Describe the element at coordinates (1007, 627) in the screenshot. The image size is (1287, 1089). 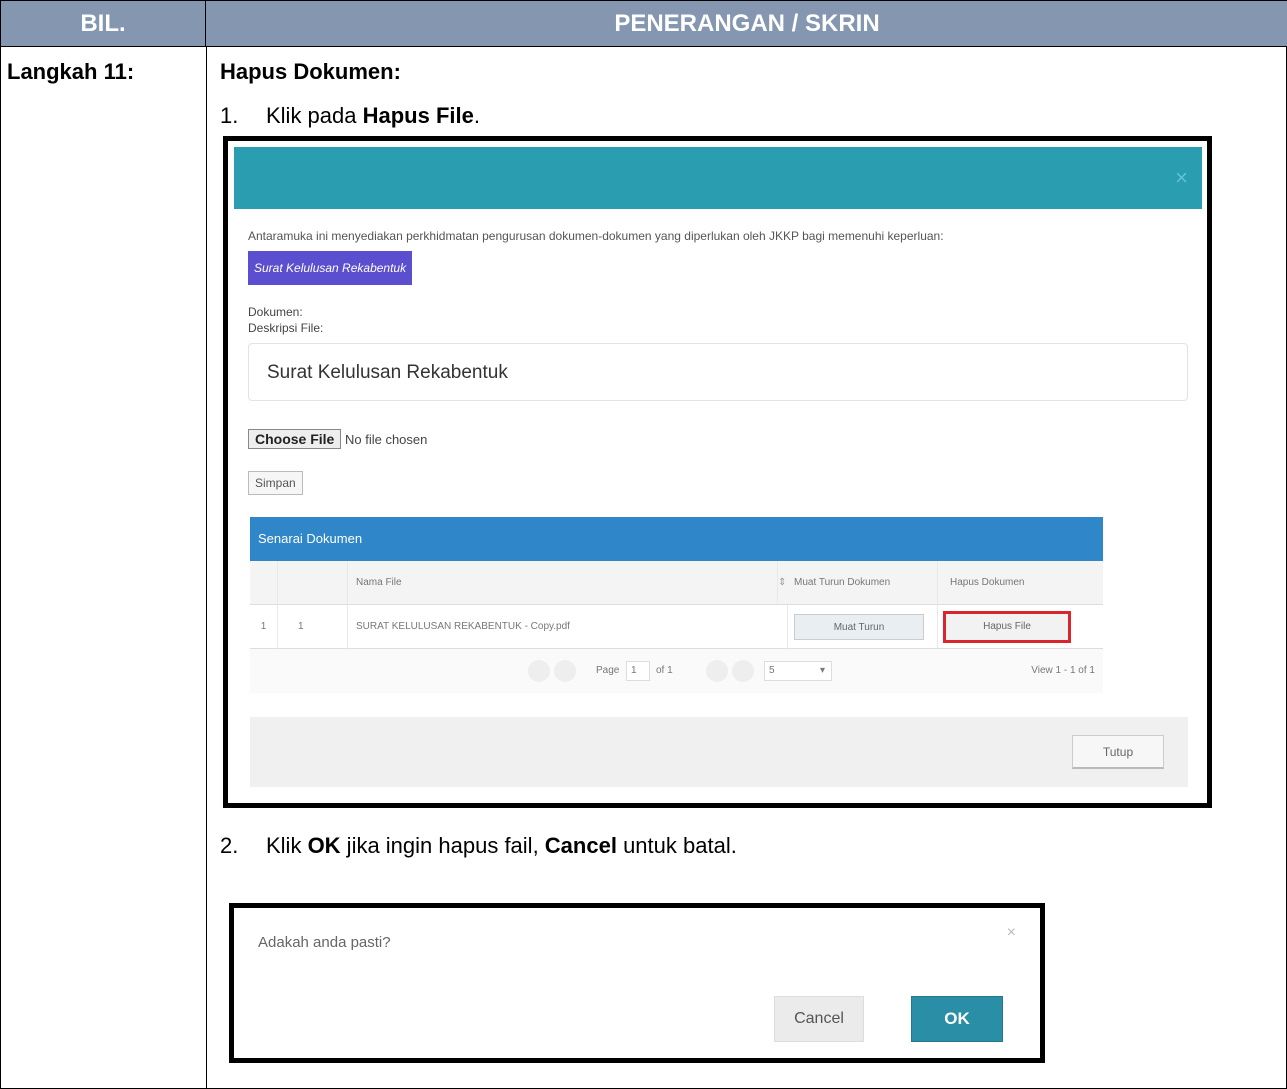
I see `hapus-file-button: Hapus File` at that location.